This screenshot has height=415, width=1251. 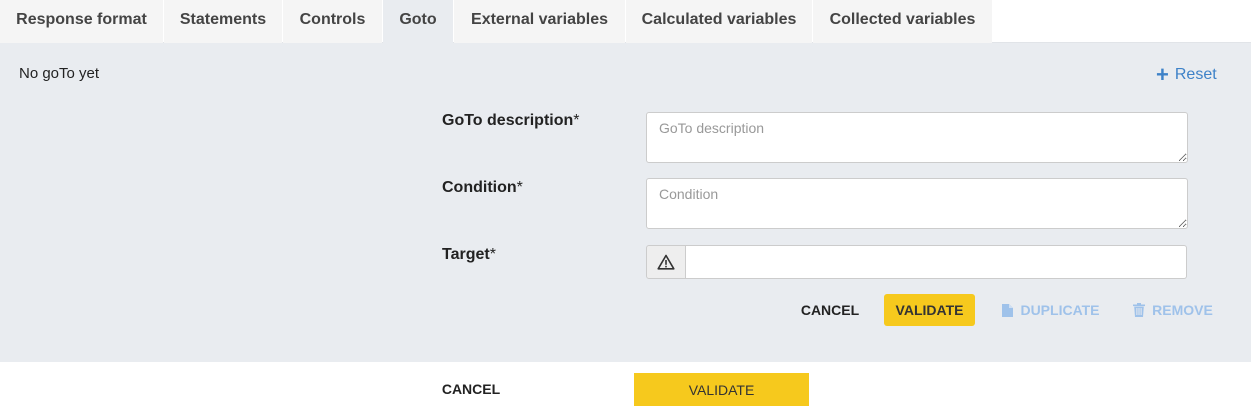 I want to click on condition-label-text: Condition, so click(x=479, y=187).